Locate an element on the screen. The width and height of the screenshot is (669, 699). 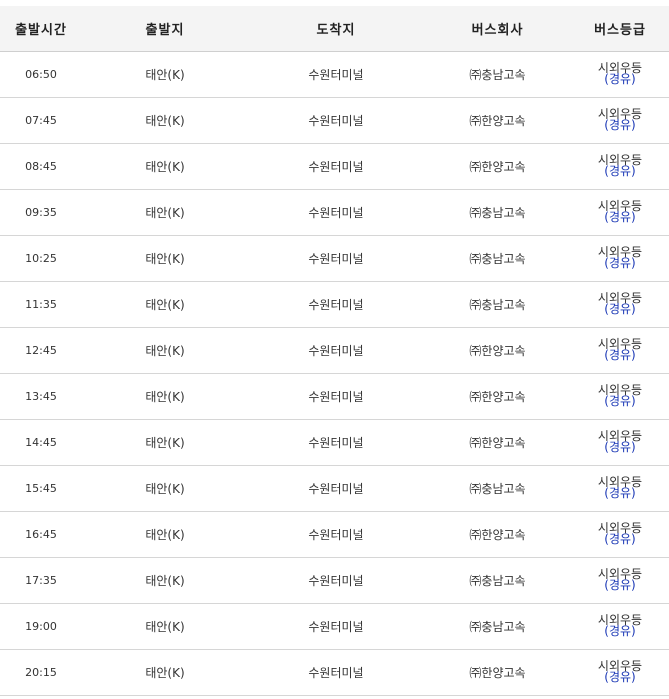
table-row: 11:35 태안(K) 수원터미널 ㈜충남고속 시외우등 (경유) is located at coordinates (334, 304).